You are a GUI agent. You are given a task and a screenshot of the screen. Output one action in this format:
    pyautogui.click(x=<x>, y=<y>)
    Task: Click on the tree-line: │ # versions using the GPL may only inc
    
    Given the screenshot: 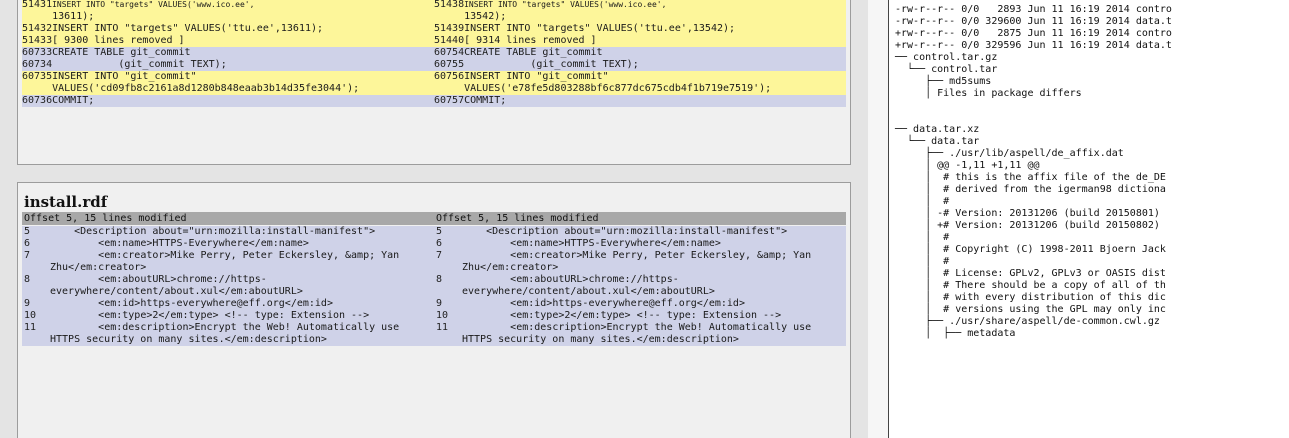 What is the action you would take?
    pyautogui.click(x=1030, y=309)
    